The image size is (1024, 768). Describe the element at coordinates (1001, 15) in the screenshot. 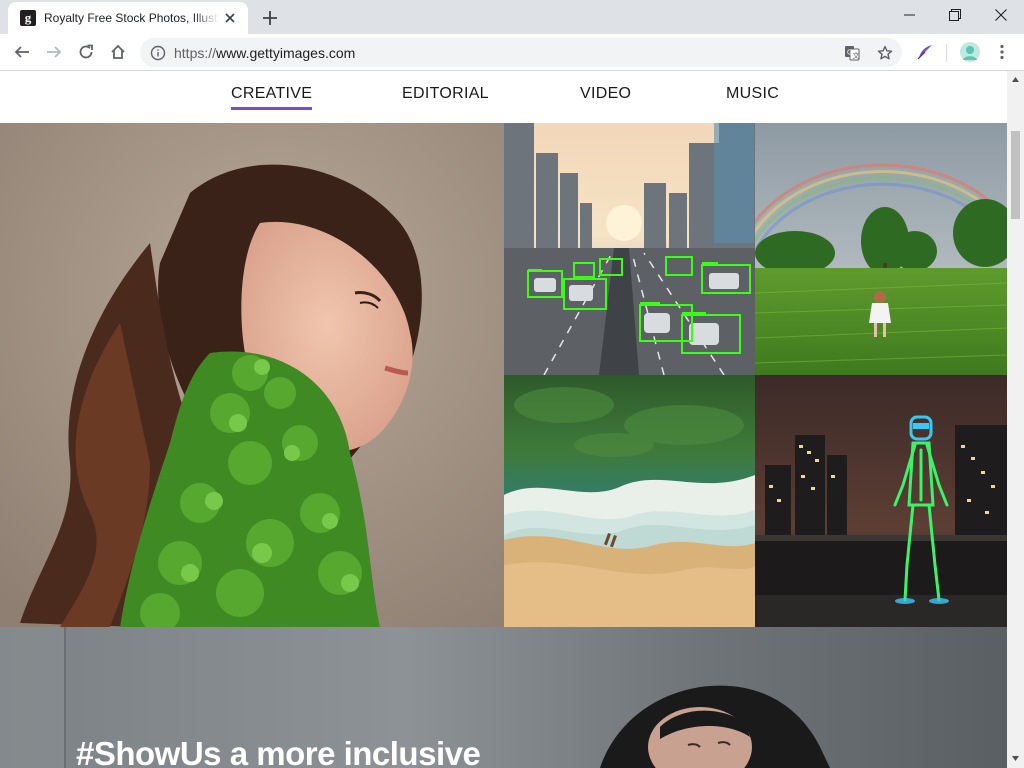

I see `close-window-icon` at that location.